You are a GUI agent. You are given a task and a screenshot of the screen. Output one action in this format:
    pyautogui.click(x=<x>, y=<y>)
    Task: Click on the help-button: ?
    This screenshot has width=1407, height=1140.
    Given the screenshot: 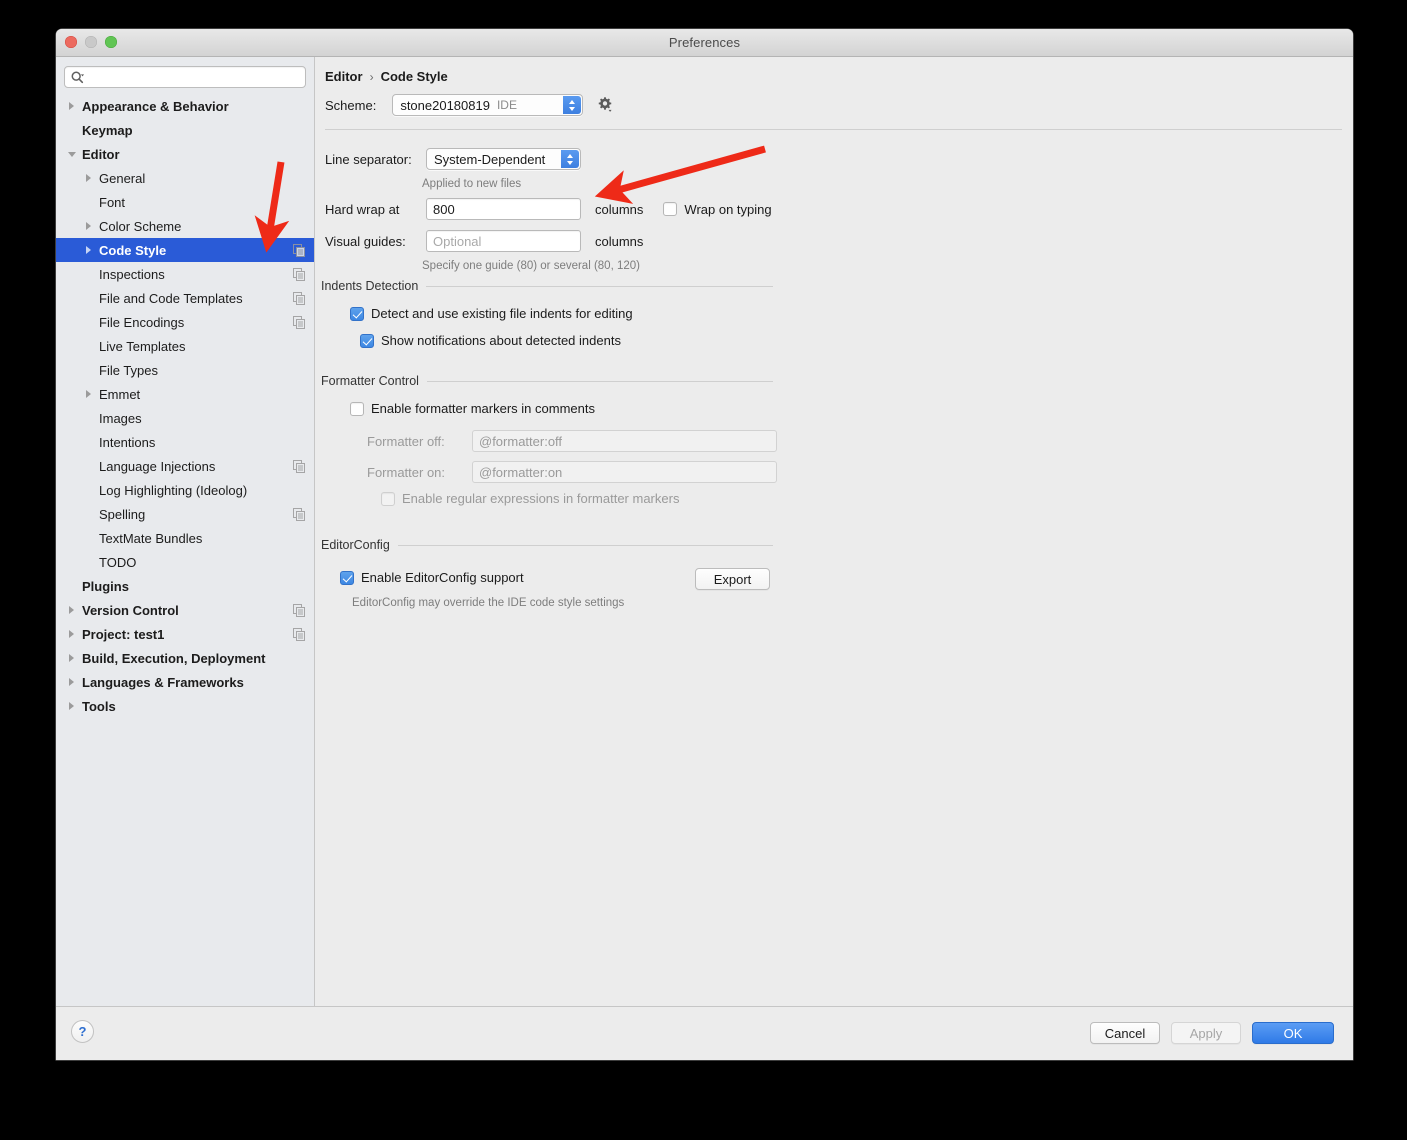 What is the action you would take?
    pyautogui.click(x=82, y=1031)
    